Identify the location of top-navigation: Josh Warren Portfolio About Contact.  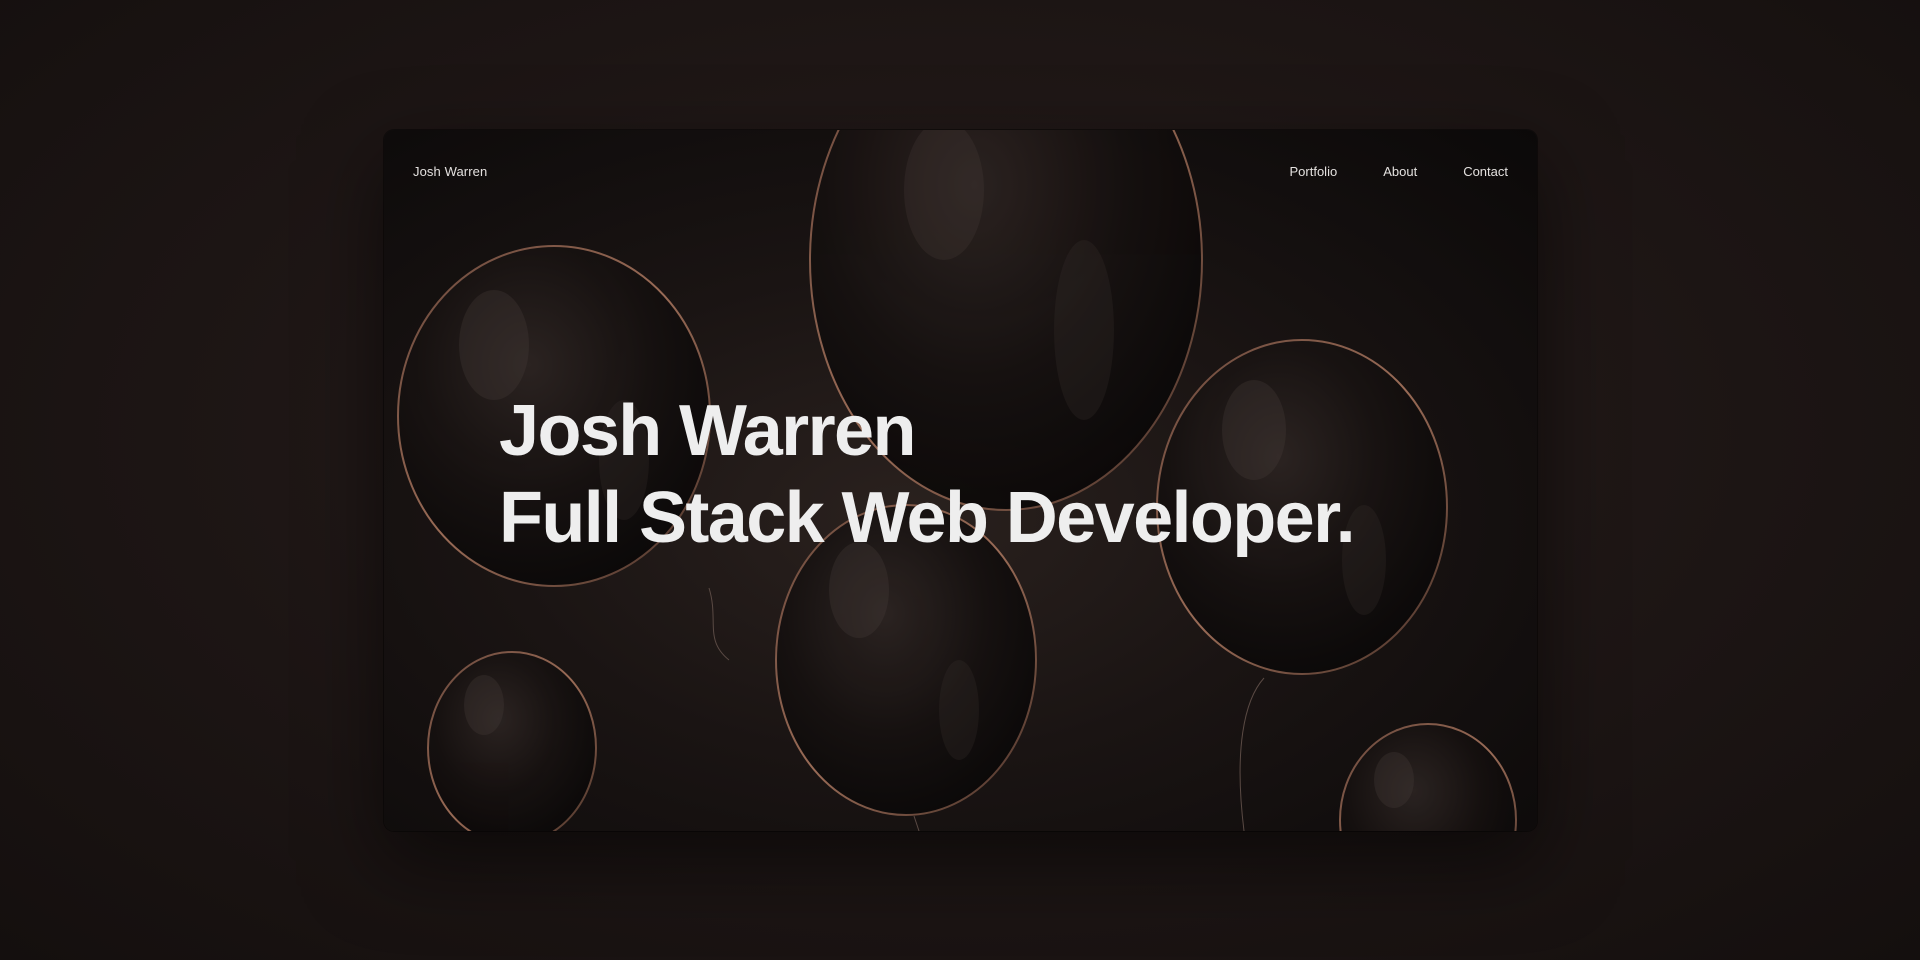
(960, 170).